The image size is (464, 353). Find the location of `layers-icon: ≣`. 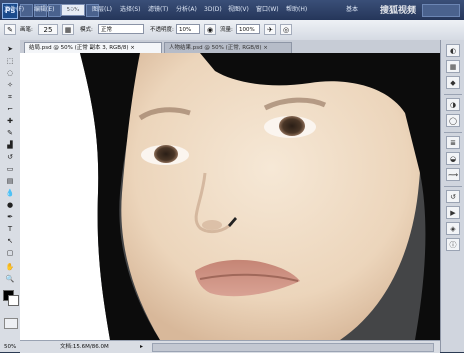

layers-icon: ≣ is located at coordinates (453, 142).